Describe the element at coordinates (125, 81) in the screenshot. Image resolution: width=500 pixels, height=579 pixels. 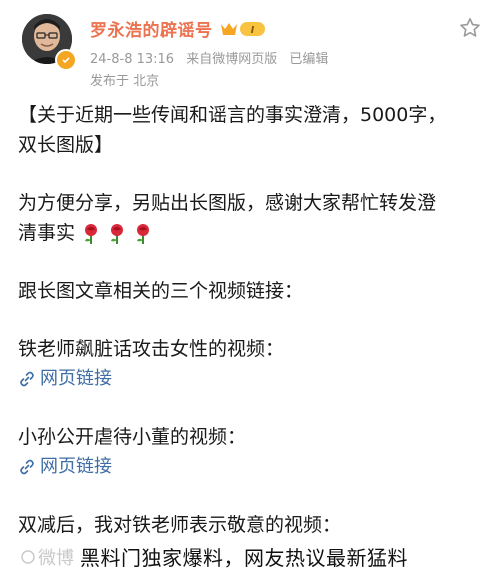
I see `post-location: 发布于 北京` at that location.